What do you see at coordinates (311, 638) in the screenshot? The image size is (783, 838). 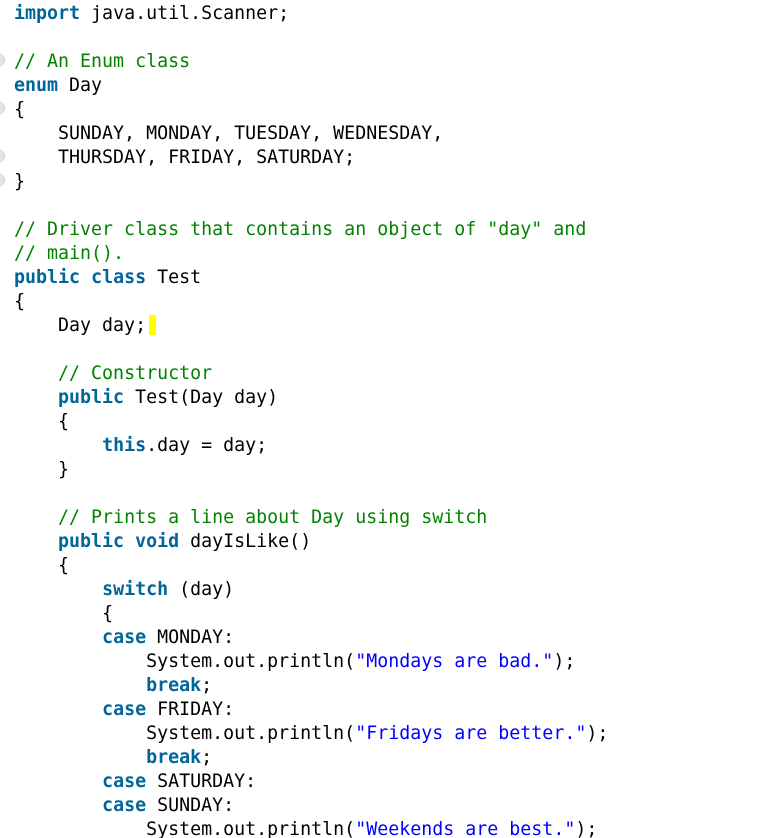 I see `code-line: case MONDAY:` at bounding box center [311, 638].